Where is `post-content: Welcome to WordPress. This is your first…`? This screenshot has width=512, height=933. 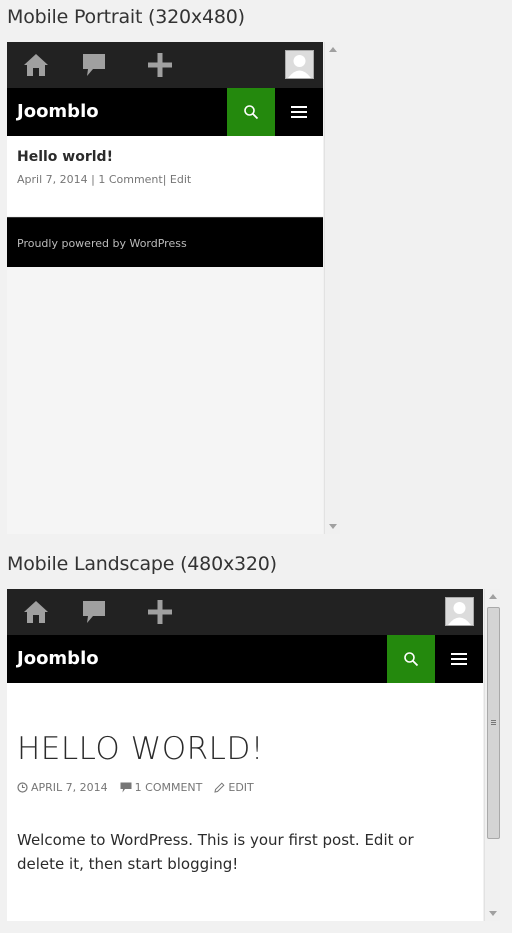
post-content: Welcome to WordPress. This is your first… is located at coordinates (215, 852).